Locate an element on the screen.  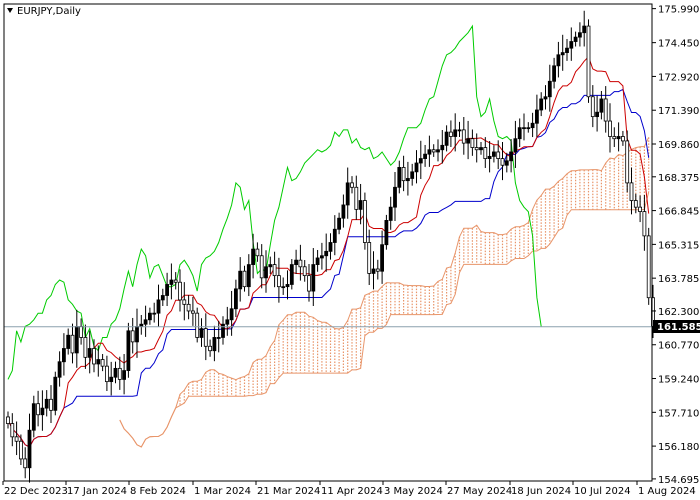
x-tick-label: 22 Dec 2023 is located at coordinates (36, 491).